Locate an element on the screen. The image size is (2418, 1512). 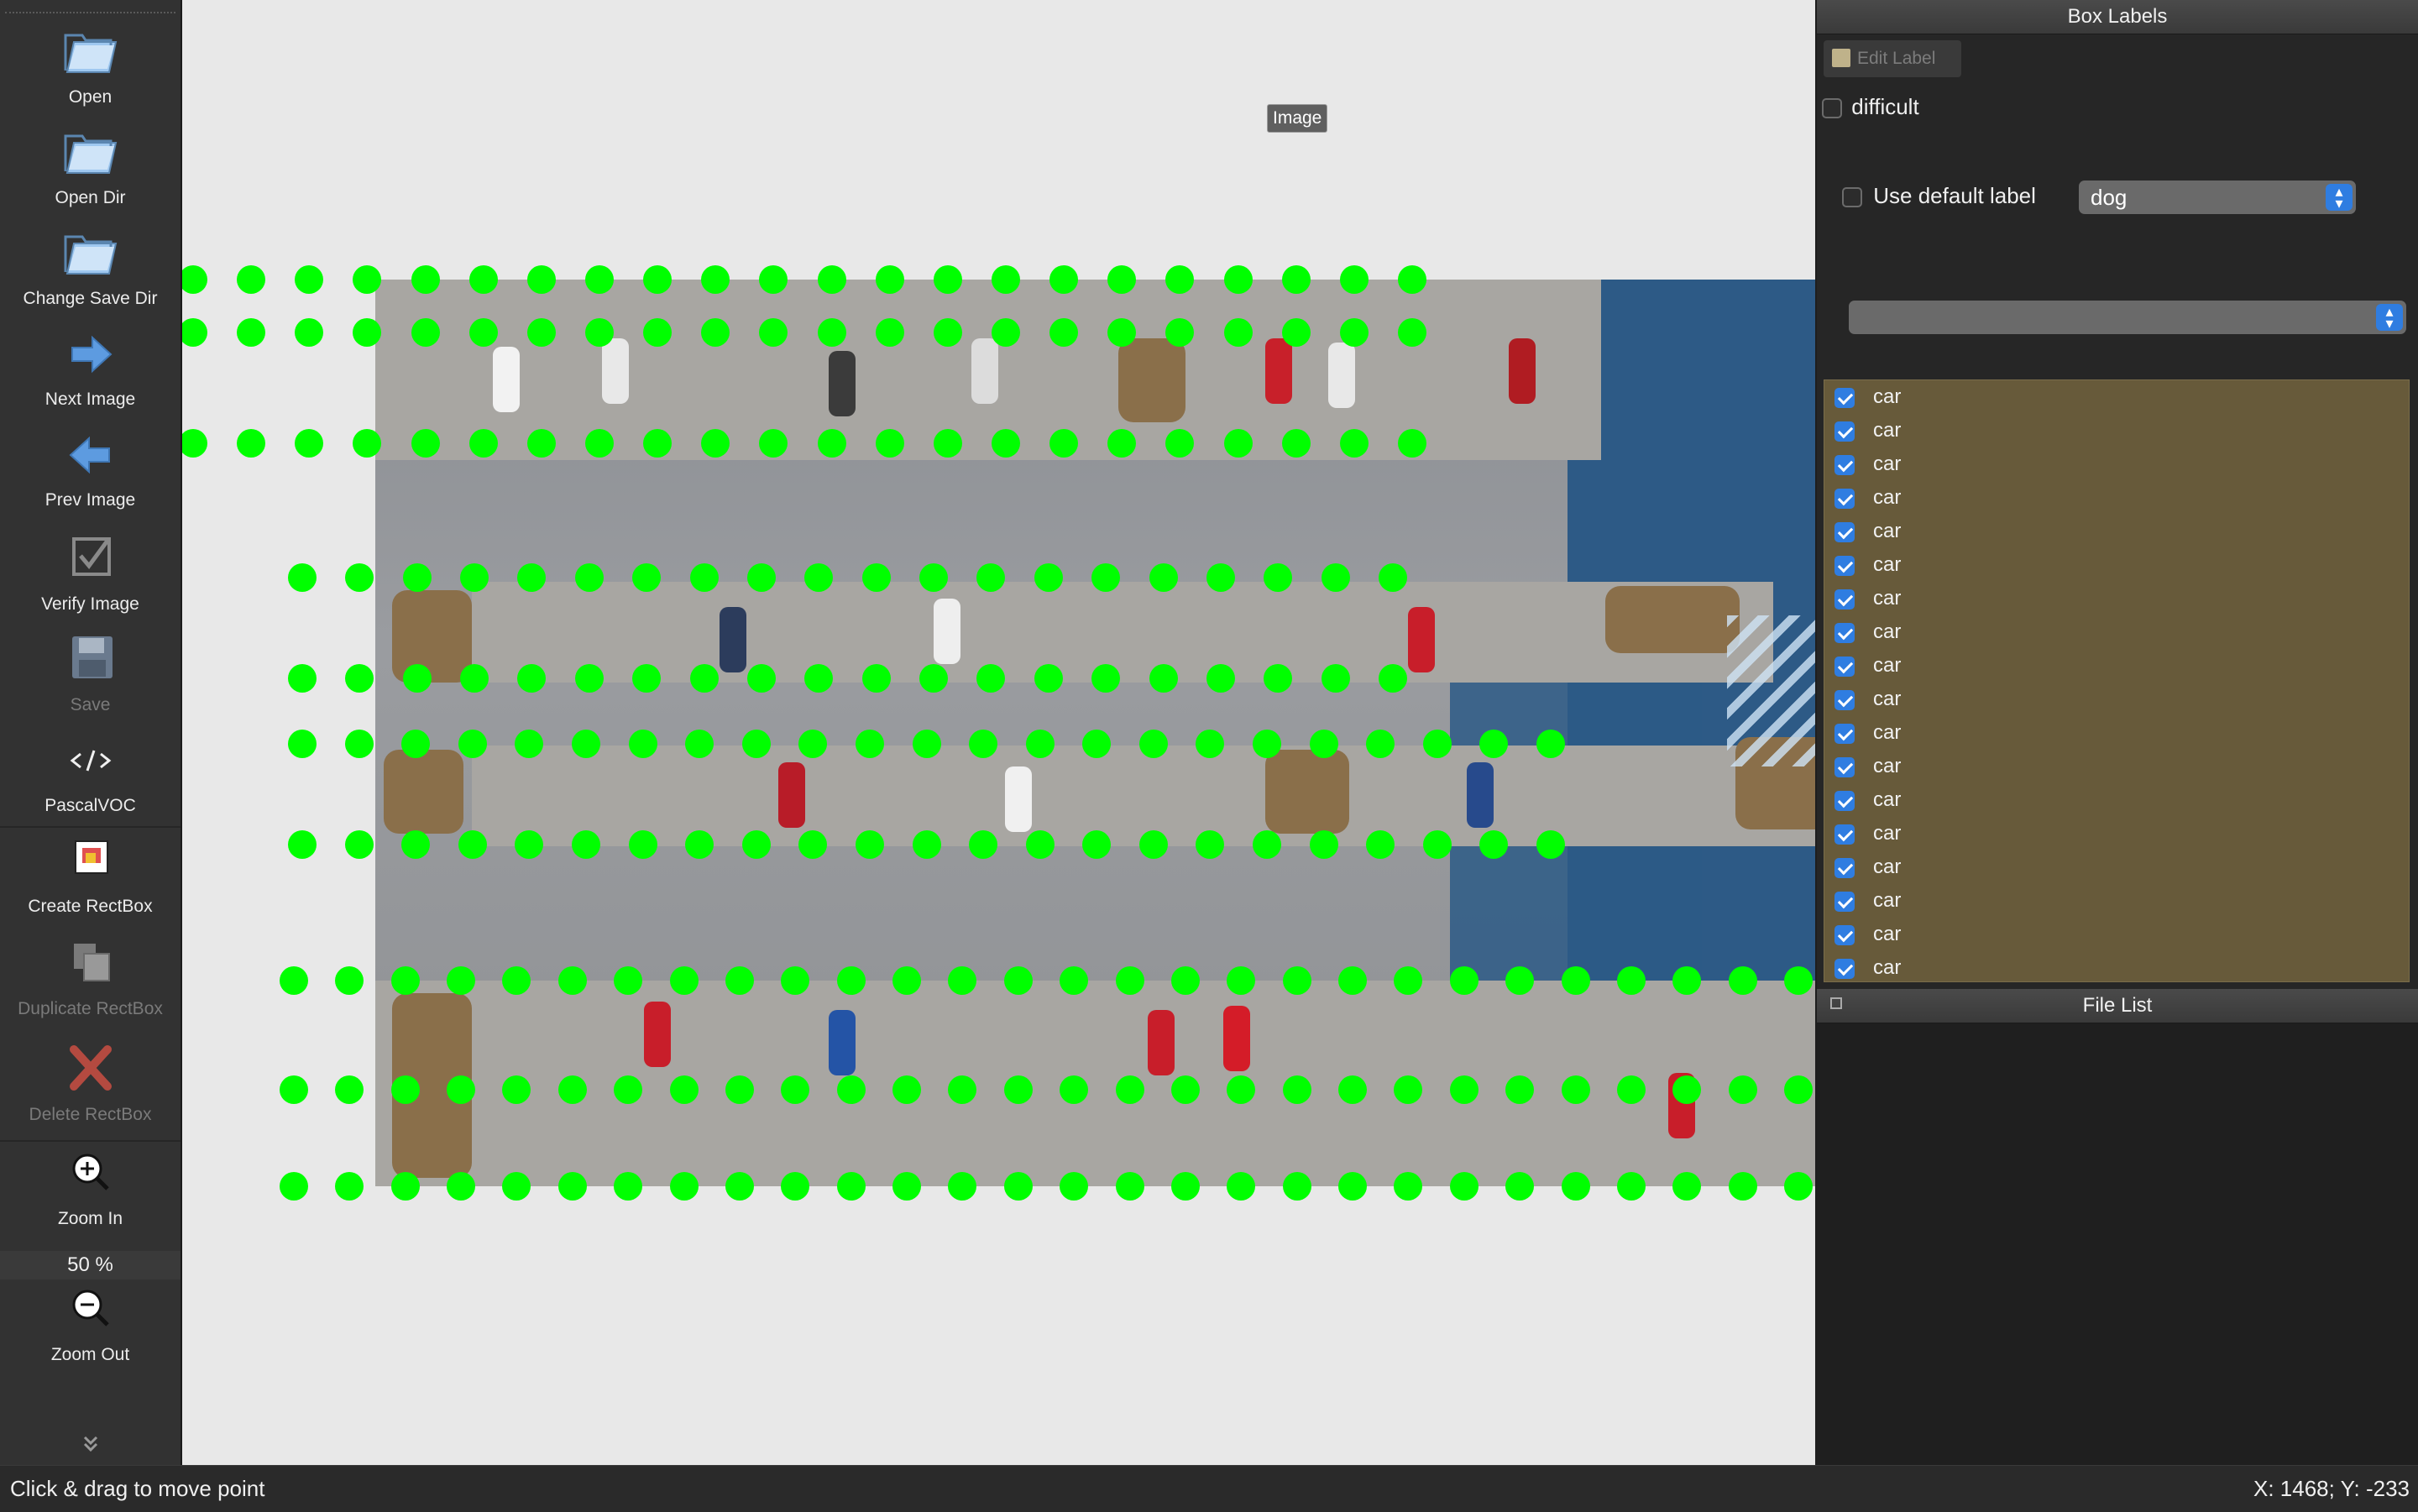
open-dir-button: Open Dir is located at coordinates (90, 165).